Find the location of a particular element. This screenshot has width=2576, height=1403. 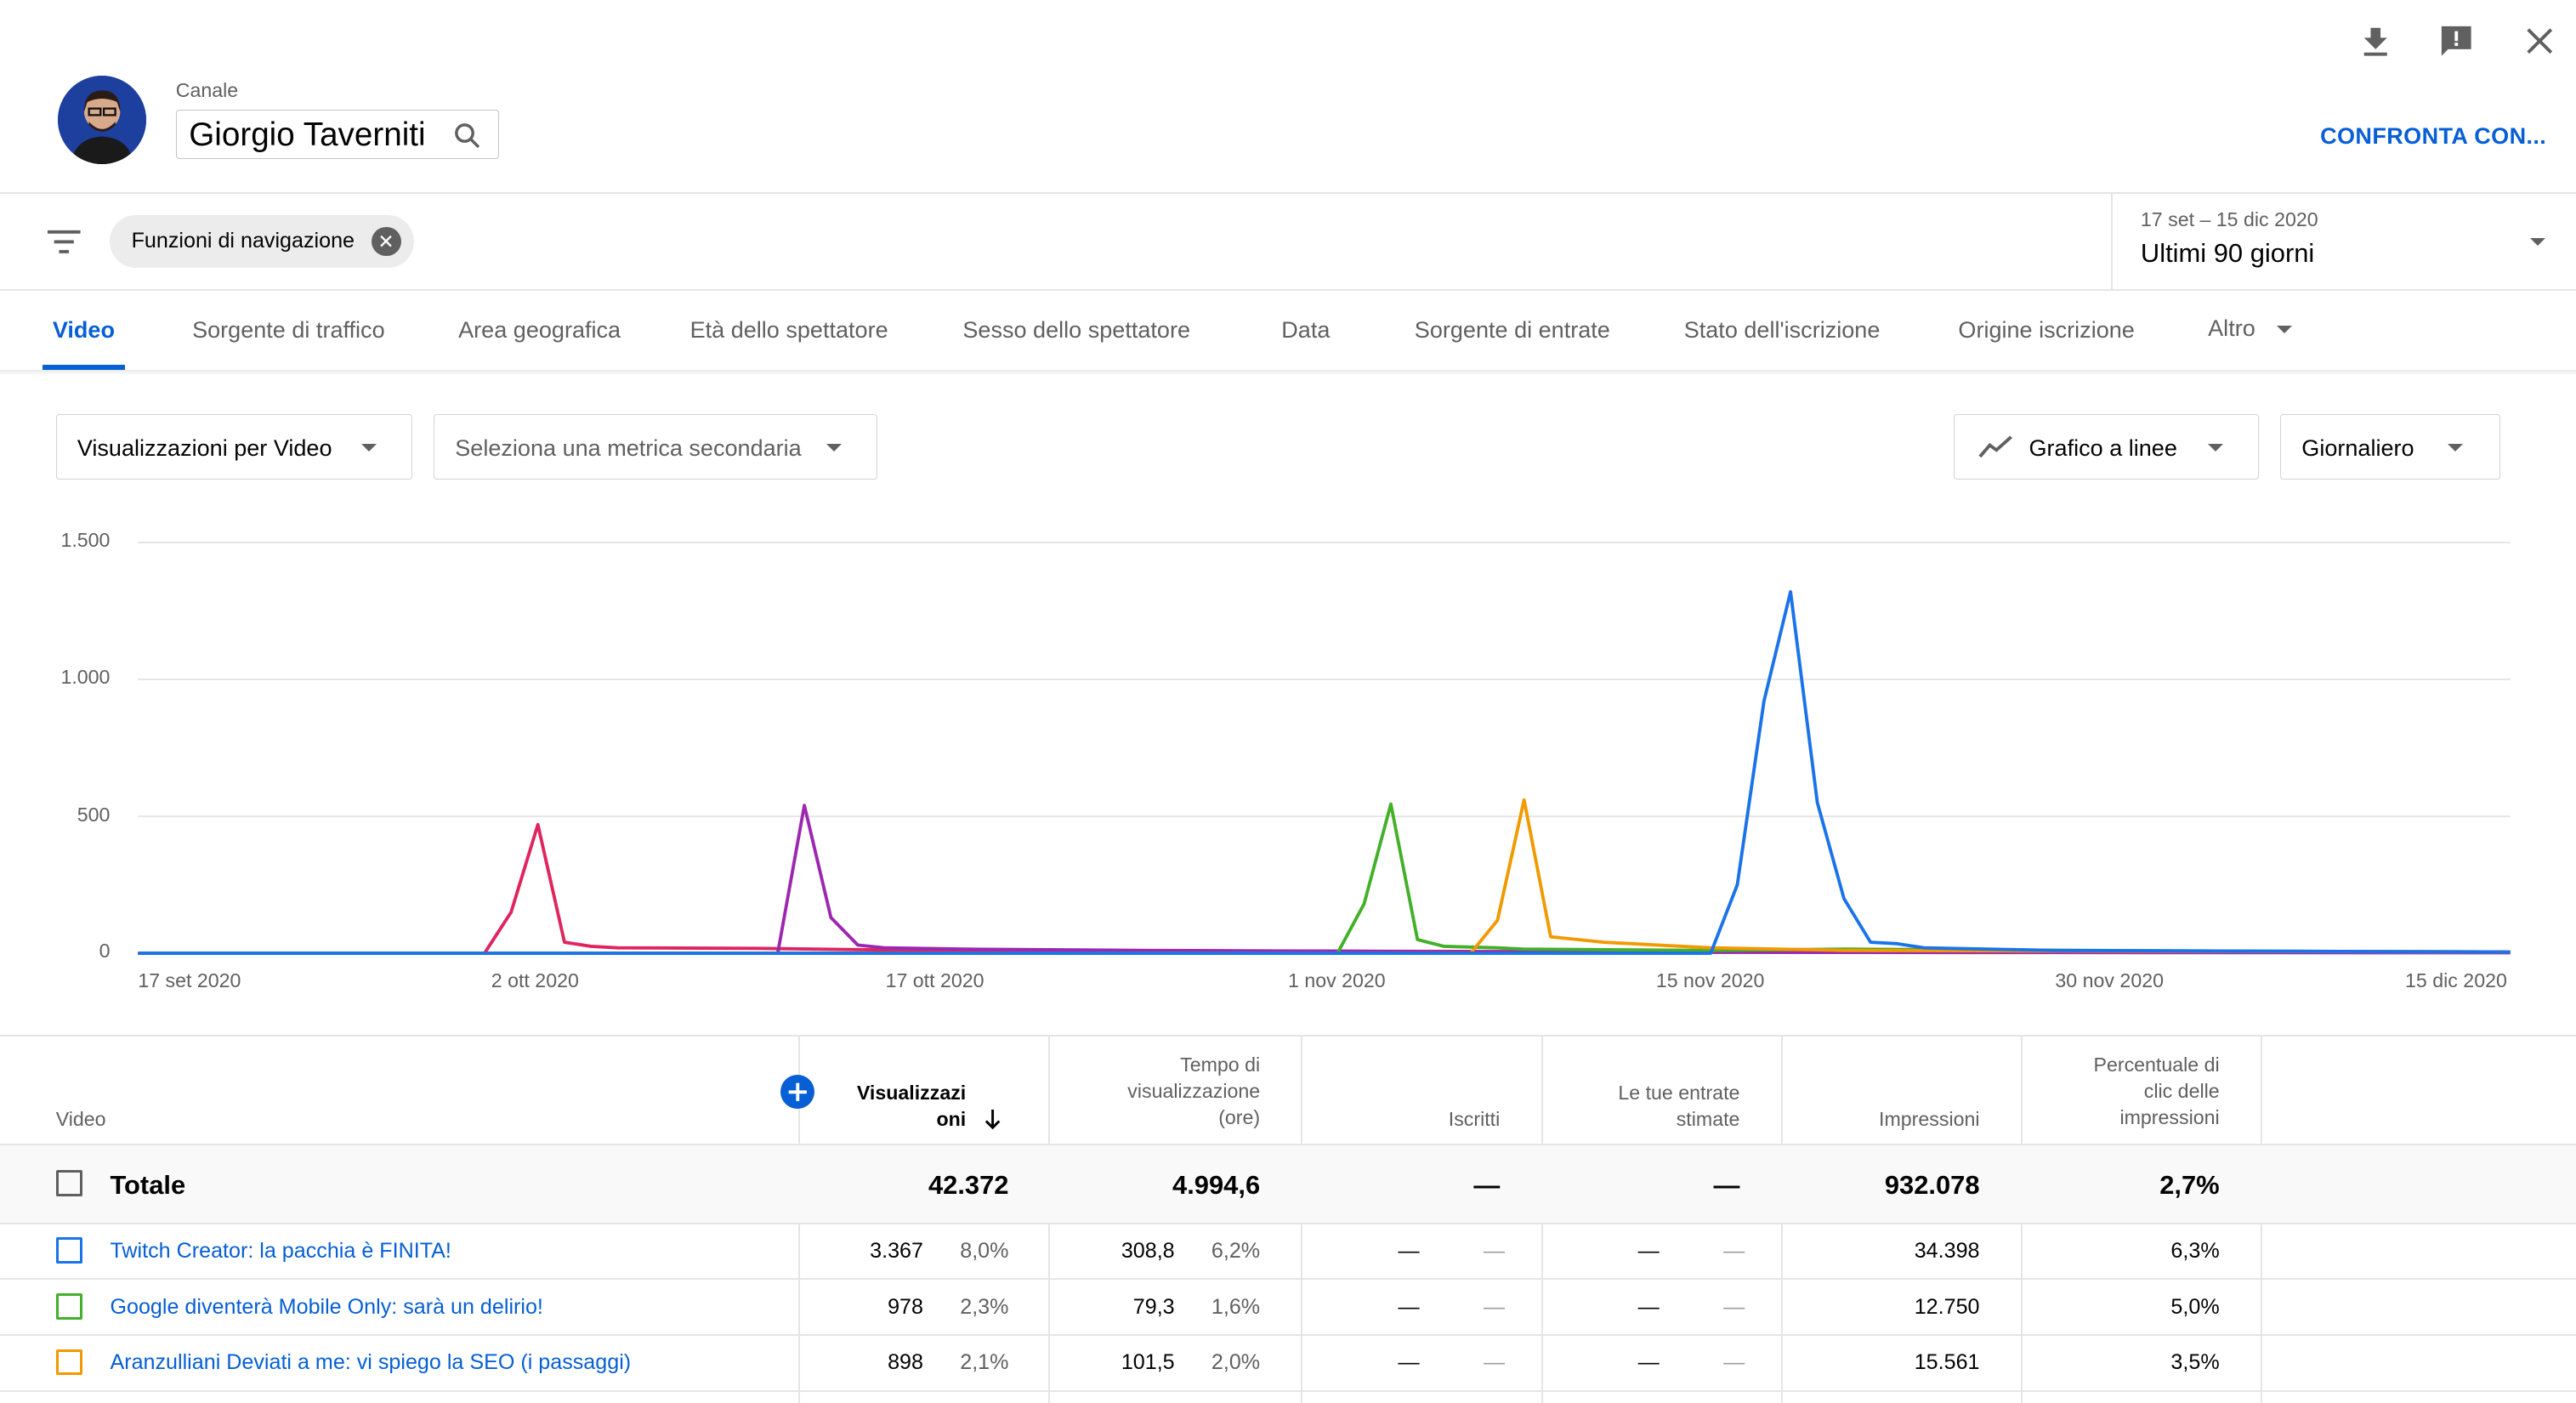

row-impressions: 15.561 is located at coordinates (1947, 1362).